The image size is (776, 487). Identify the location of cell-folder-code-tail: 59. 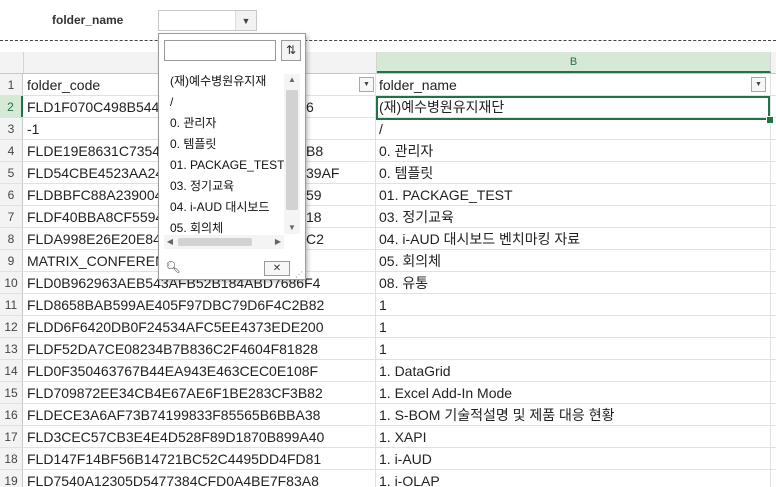
(314, 195).